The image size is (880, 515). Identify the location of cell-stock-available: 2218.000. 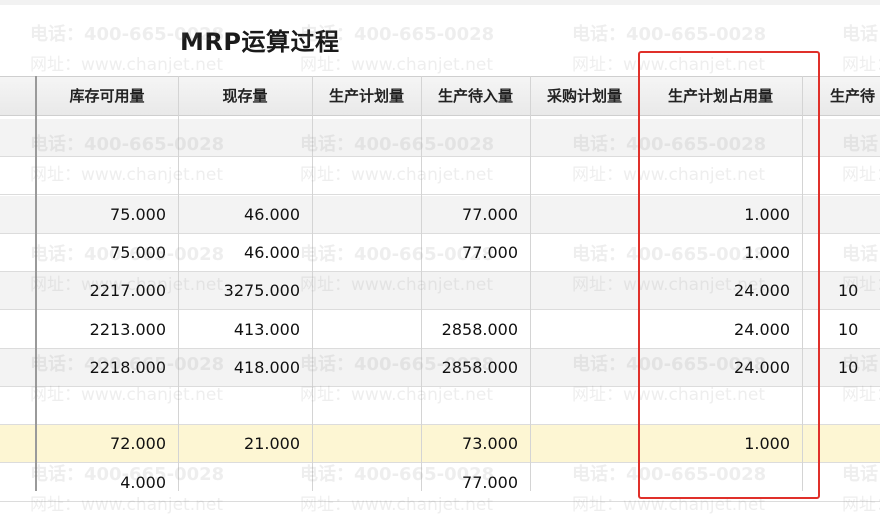
(107, 368).